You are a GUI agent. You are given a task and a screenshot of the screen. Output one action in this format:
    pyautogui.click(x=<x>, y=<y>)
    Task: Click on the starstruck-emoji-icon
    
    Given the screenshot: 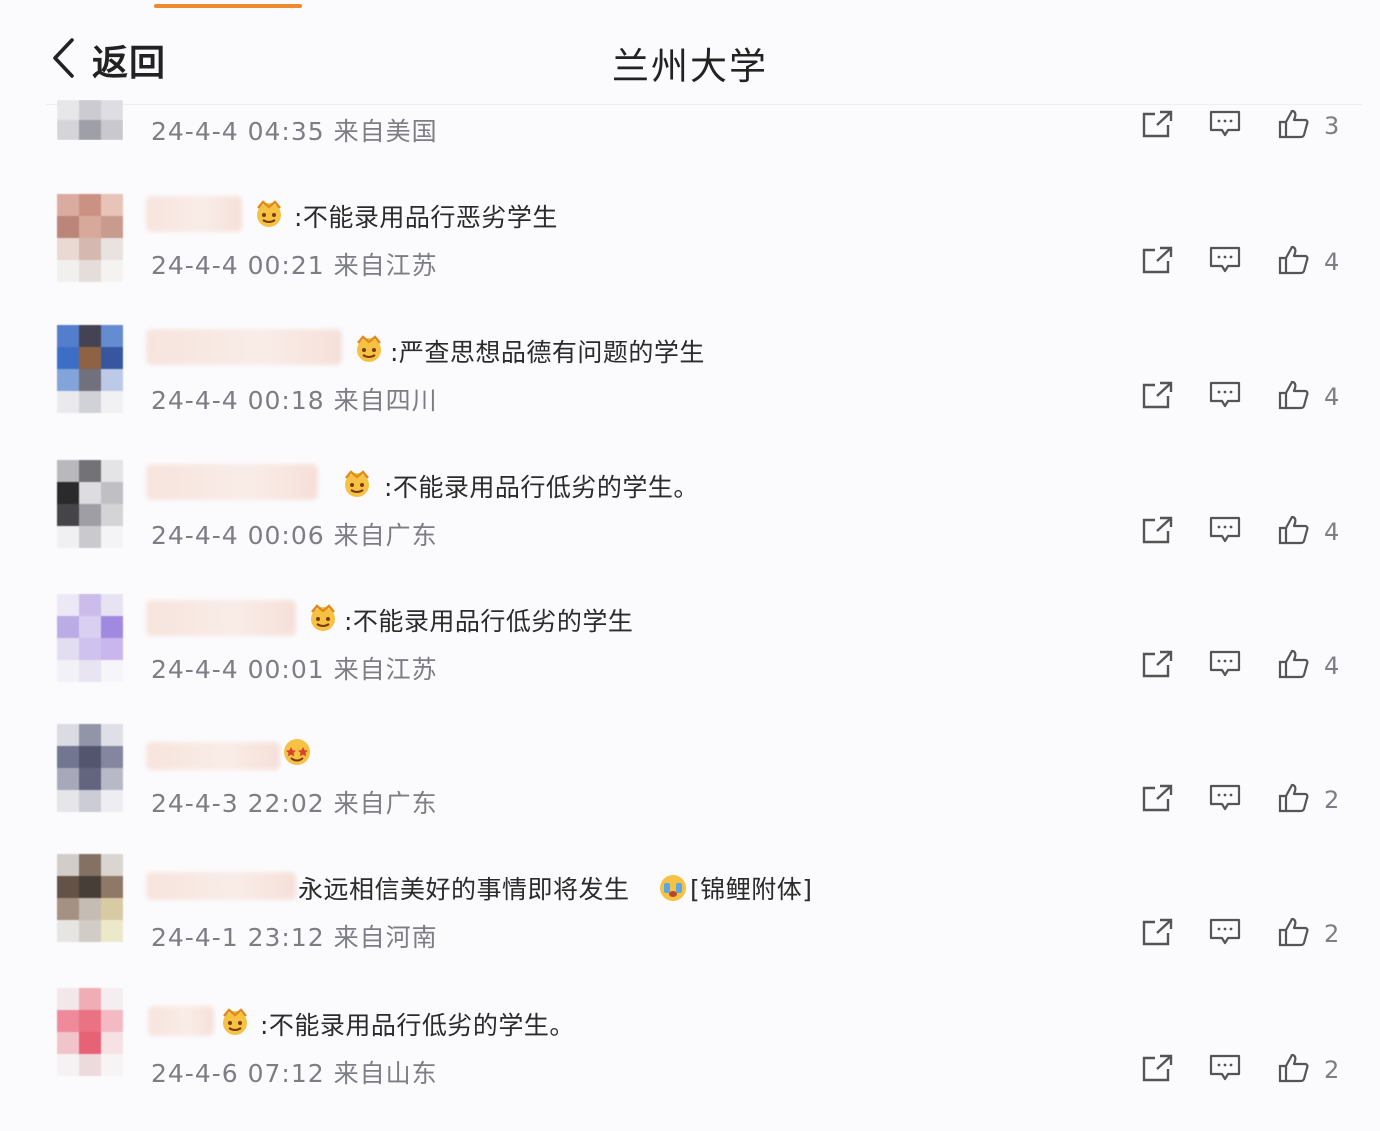 What is the action you would take?
    pyautogui.click(x=297, y=751)
    